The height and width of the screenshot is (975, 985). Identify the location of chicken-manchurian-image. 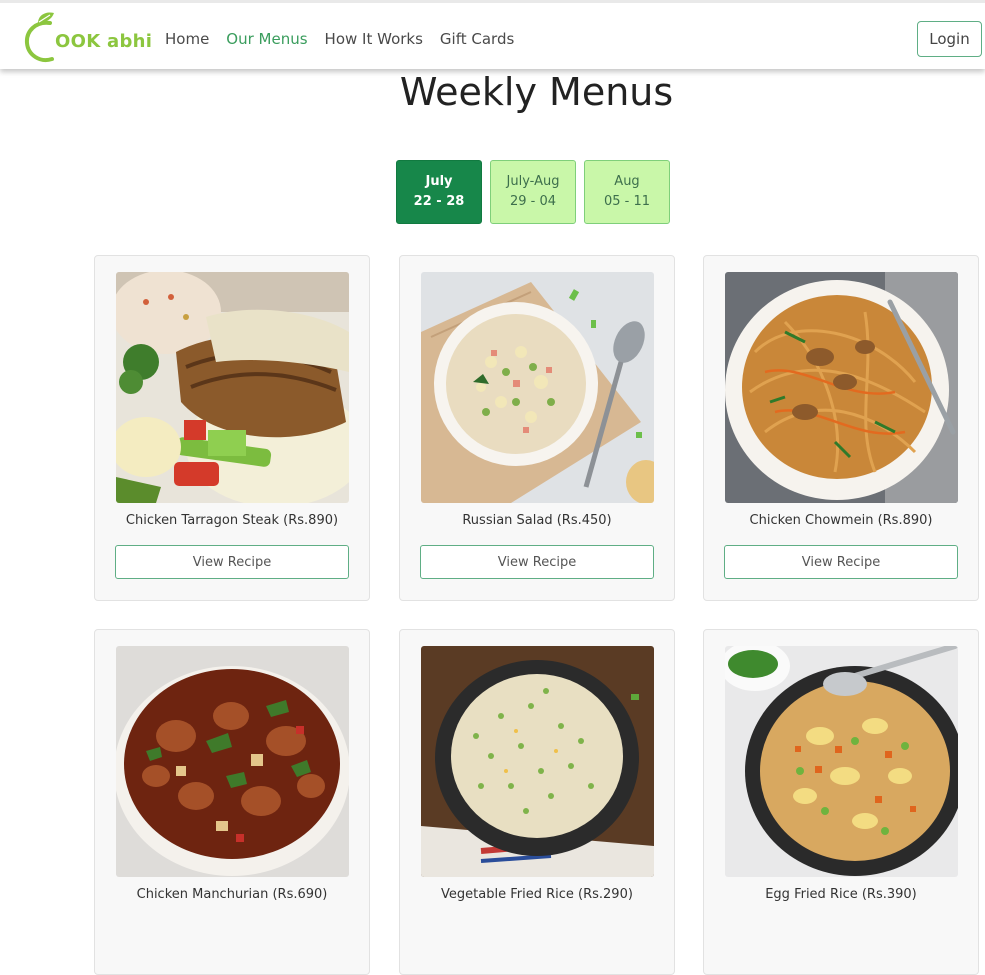
(232, 761).